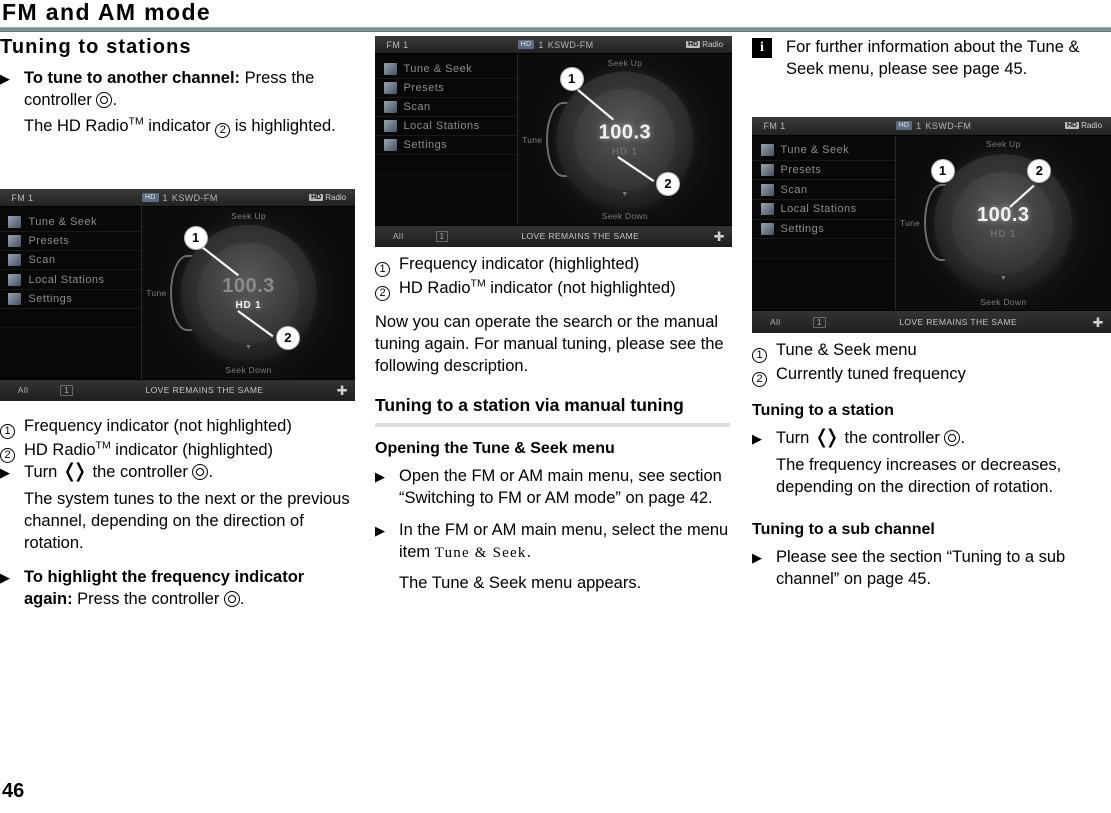 This screenshot has width=1111, height=813. I want to click on minor-title-tuning-to-sub-channel: Tuning to a sub channel, so click(843, 529).